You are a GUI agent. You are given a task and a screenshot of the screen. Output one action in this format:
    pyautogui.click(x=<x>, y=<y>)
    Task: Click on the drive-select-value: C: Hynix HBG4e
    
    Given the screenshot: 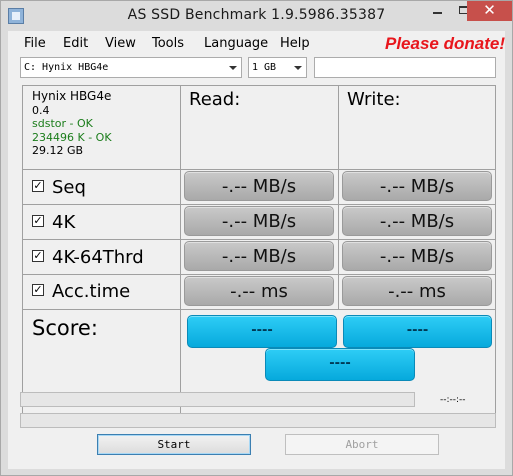 What is the action you would take?
    pyautogui.click(x=66, y=67)
    